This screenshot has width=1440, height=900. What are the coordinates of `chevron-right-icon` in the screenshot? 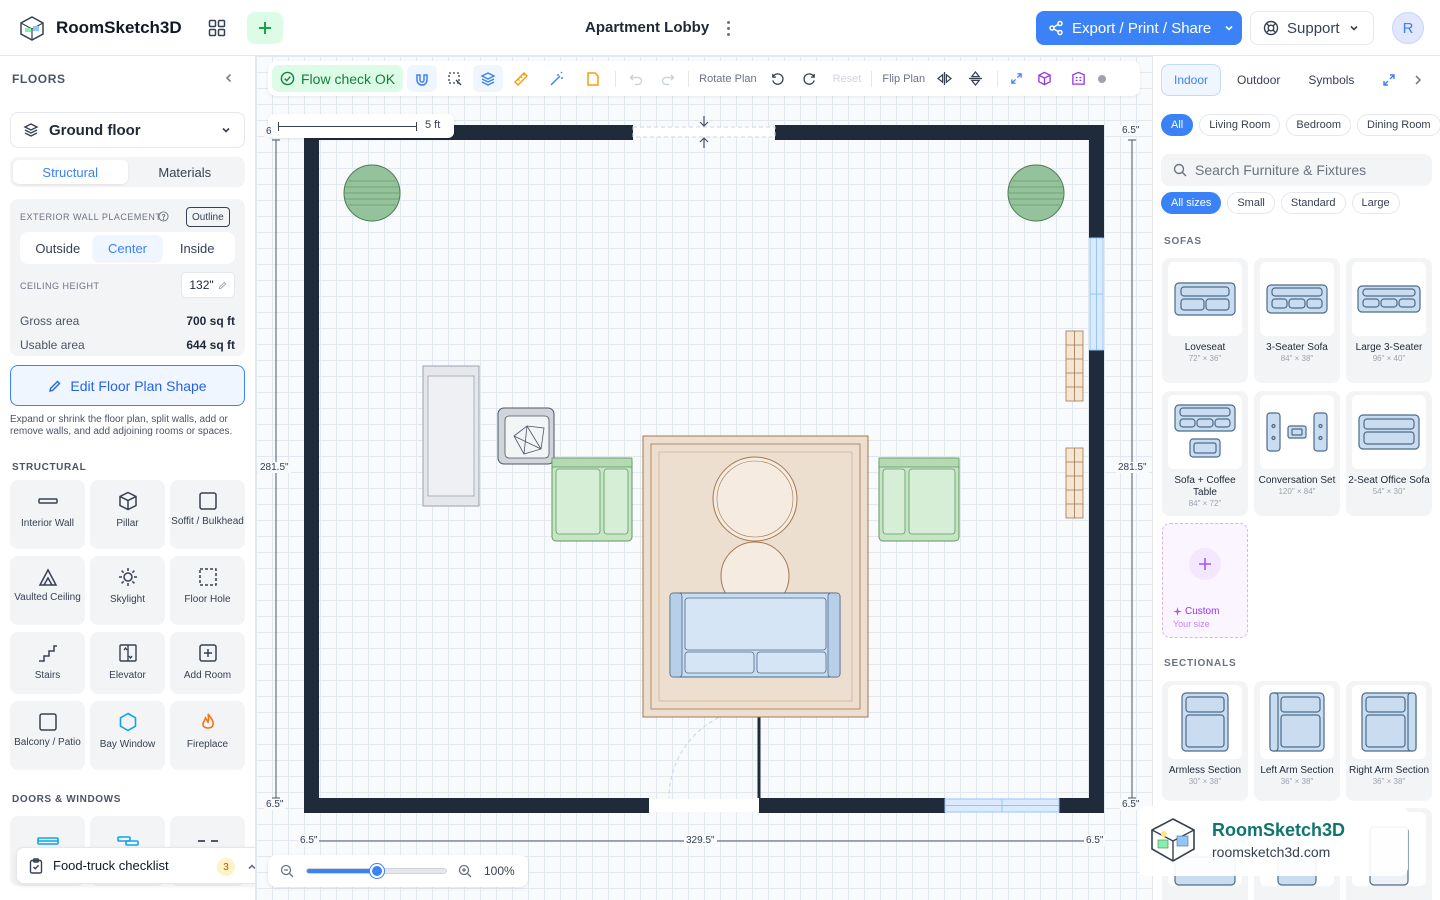 It's located at (1418, 80).